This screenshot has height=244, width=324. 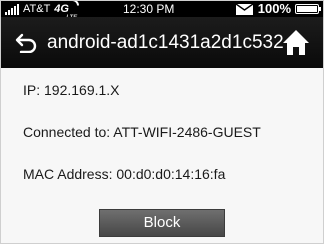 What do you see at coordinates (124, 174) in the screenshot?
I see `mac-address-text: MAC Address: 00:d0:d0:14:16:fa` at bounding box center [124, 174].